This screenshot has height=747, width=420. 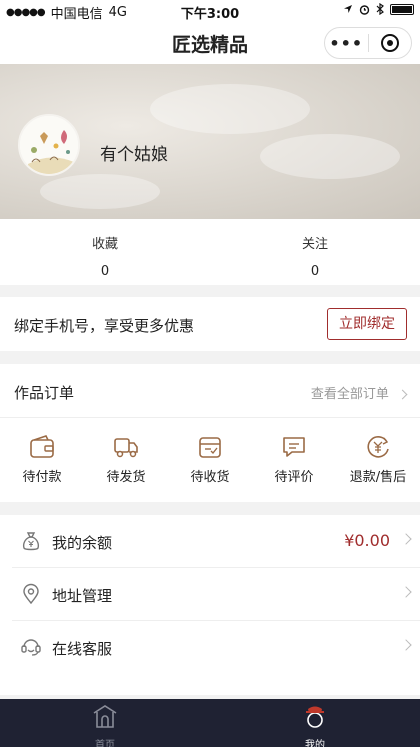 What do you see at coordinates (367, 324) in the screenshot?
I see `bind-phone-button: 立即绑定` at bounding box center [367, 324].